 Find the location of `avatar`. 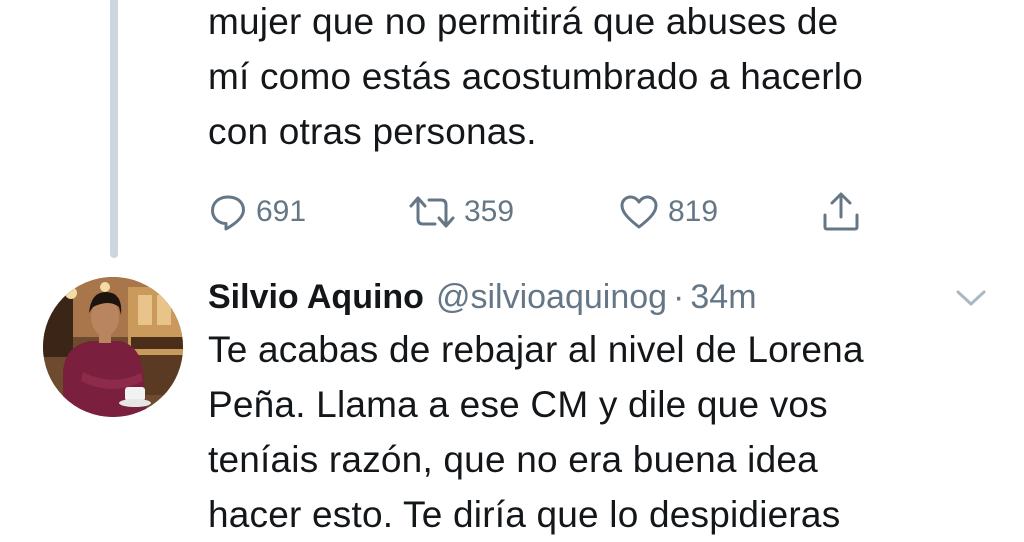

avatar is located at coordinates (113, 347).